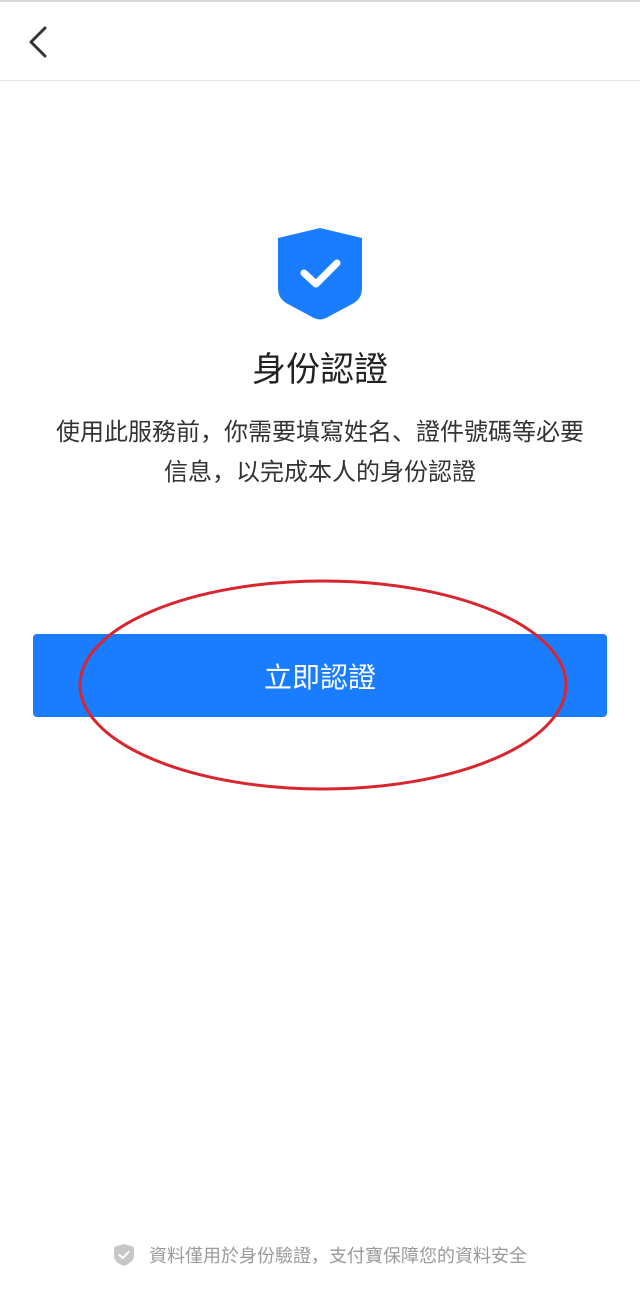  I want to click on verify-now-button: 立即認證, so click(320, 675).